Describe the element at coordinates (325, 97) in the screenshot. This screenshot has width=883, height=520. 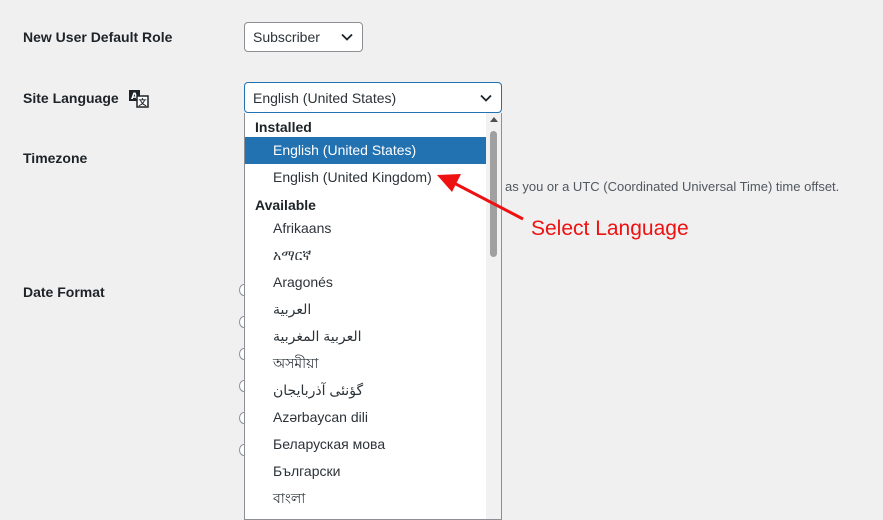
I see `site-language-value: English (United States)` at that location.